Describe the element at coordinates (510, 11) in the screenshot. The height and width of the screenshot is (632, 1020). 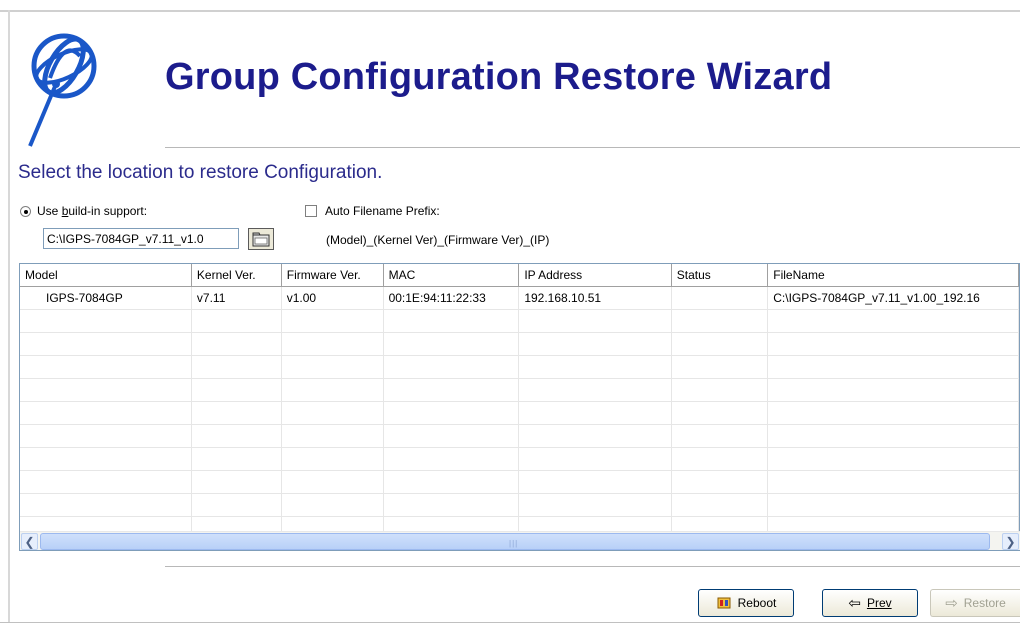
I see `top-border` at that location.